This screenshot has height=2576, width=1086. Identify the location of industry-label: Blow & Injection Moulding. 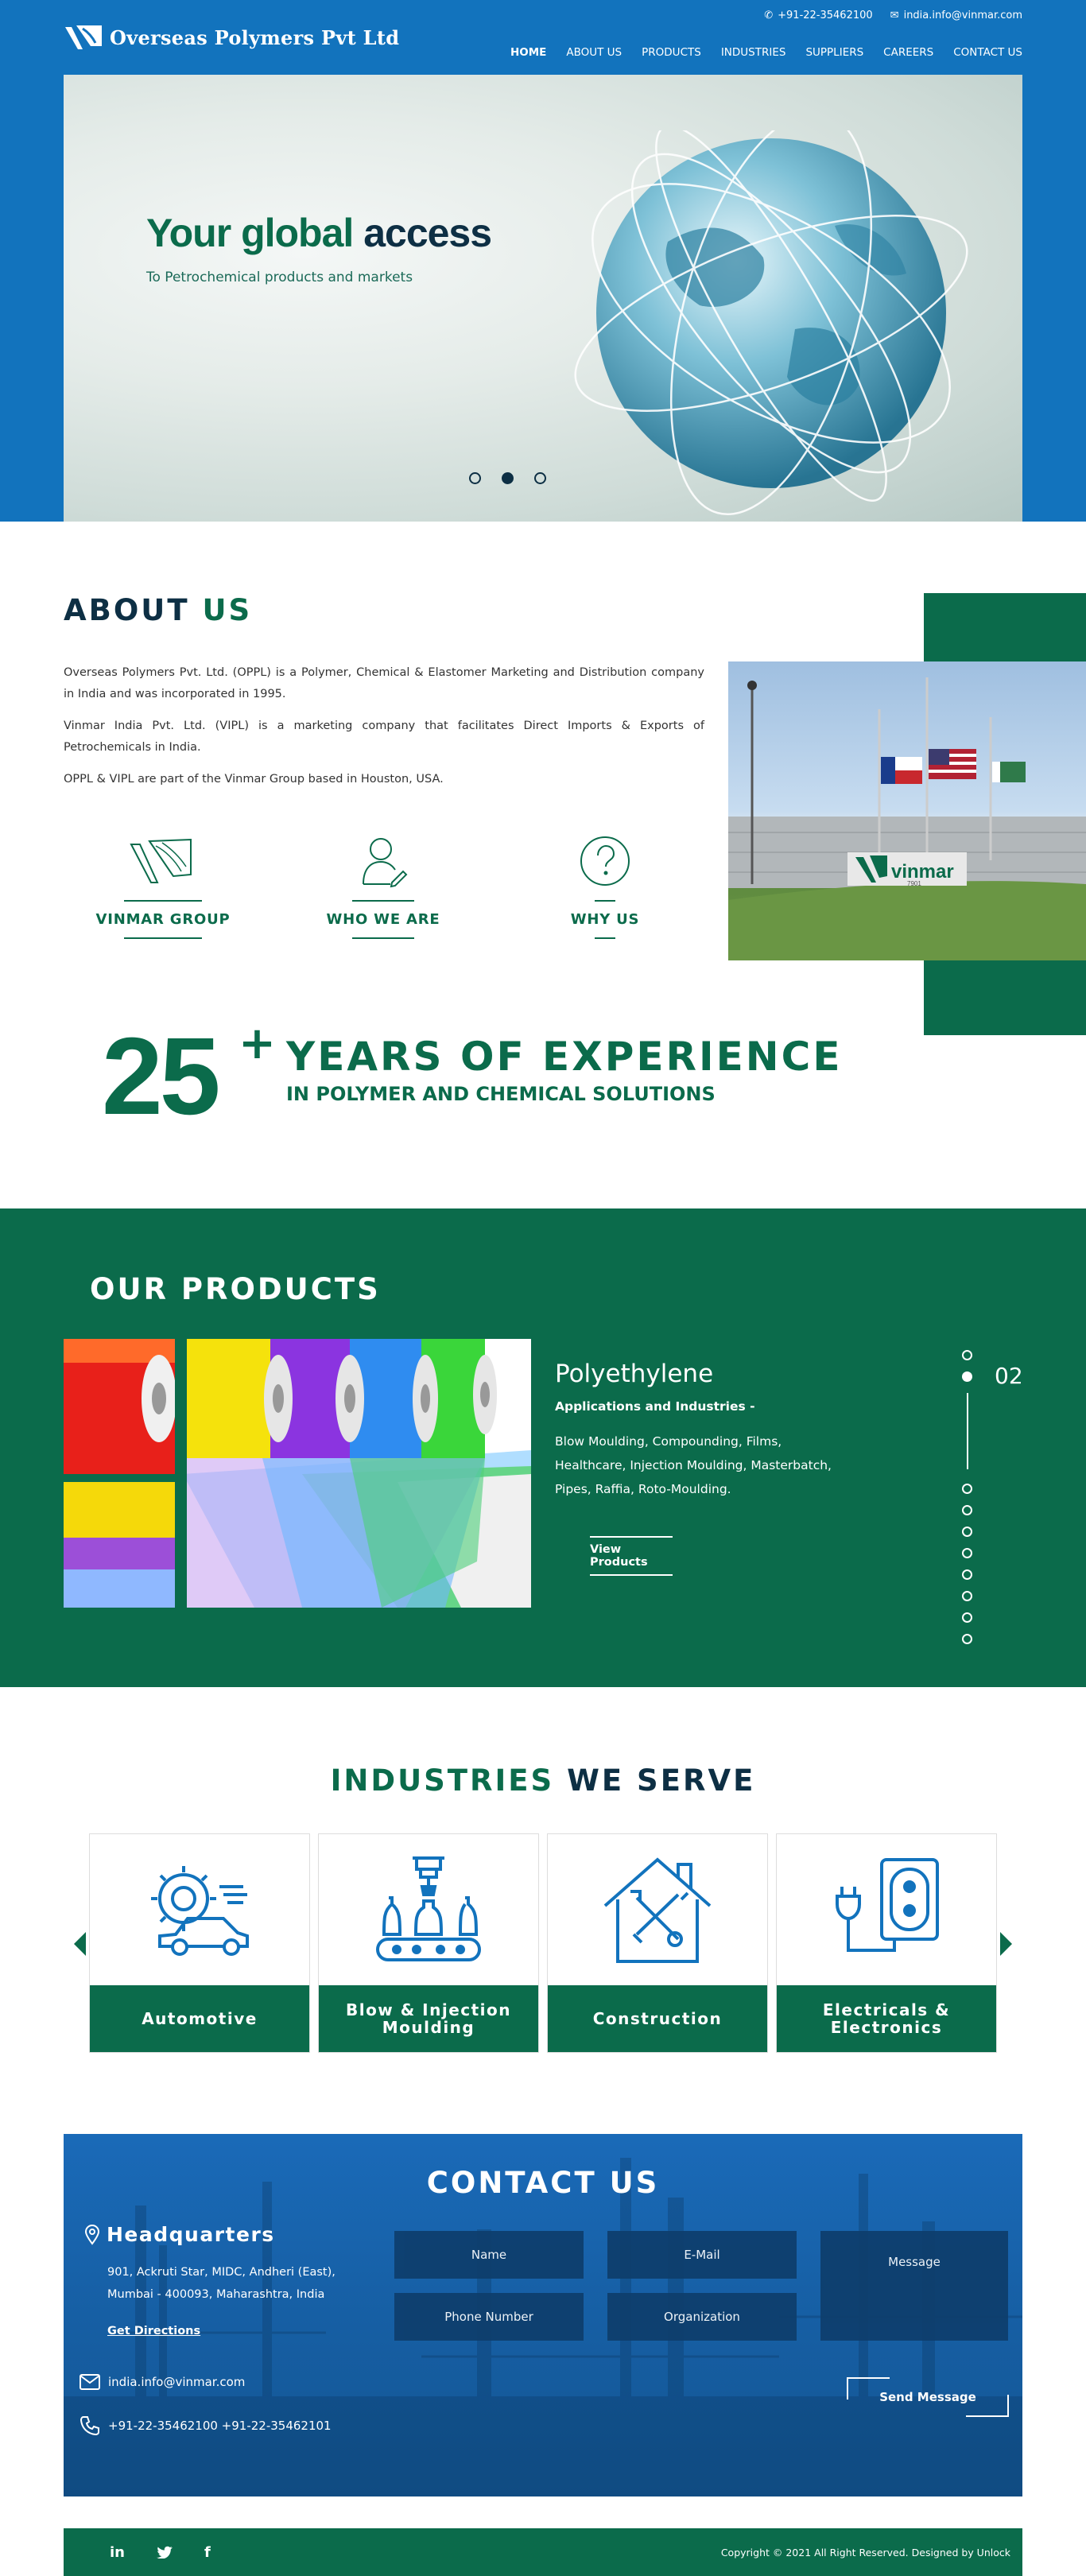
(428, 2018).